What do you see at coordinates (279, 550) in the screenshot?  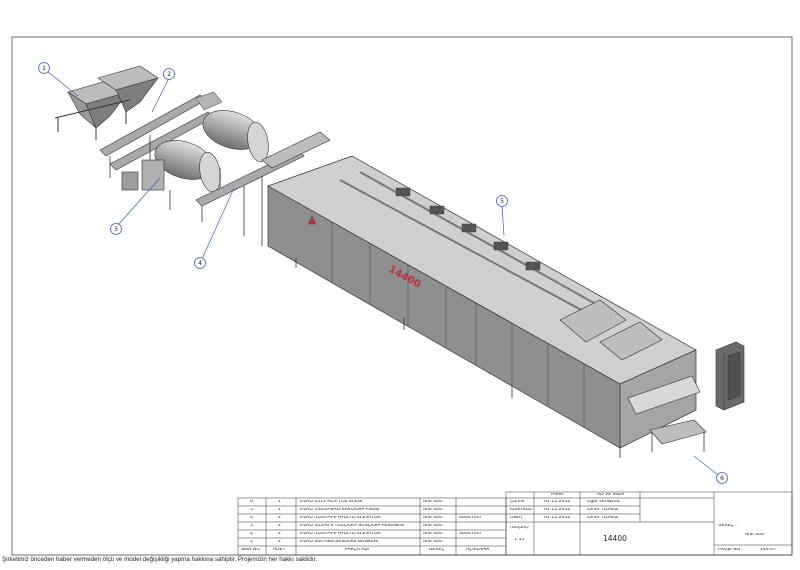 I see `header-adet: ADET` at bounding box center [279, 550].